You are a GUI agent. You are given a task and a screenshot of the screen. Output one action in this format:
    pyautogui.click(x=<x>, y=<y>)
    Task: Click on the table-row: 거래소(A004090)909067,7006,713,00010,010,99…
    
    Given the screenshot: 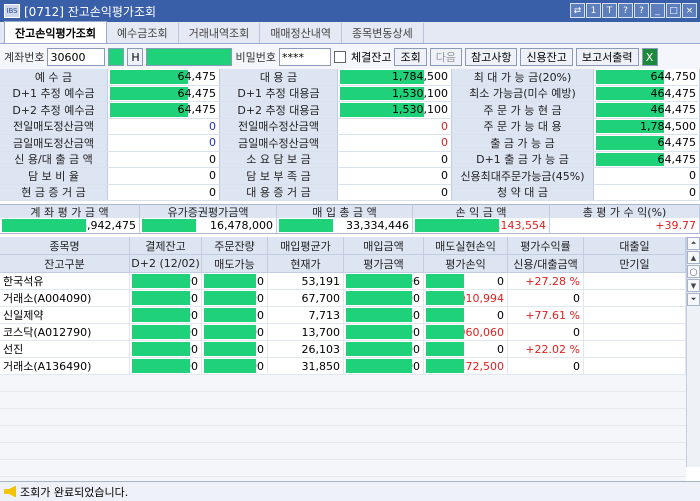 What is the action you would take?
    pyautogui.click(x=343, y=298)
    